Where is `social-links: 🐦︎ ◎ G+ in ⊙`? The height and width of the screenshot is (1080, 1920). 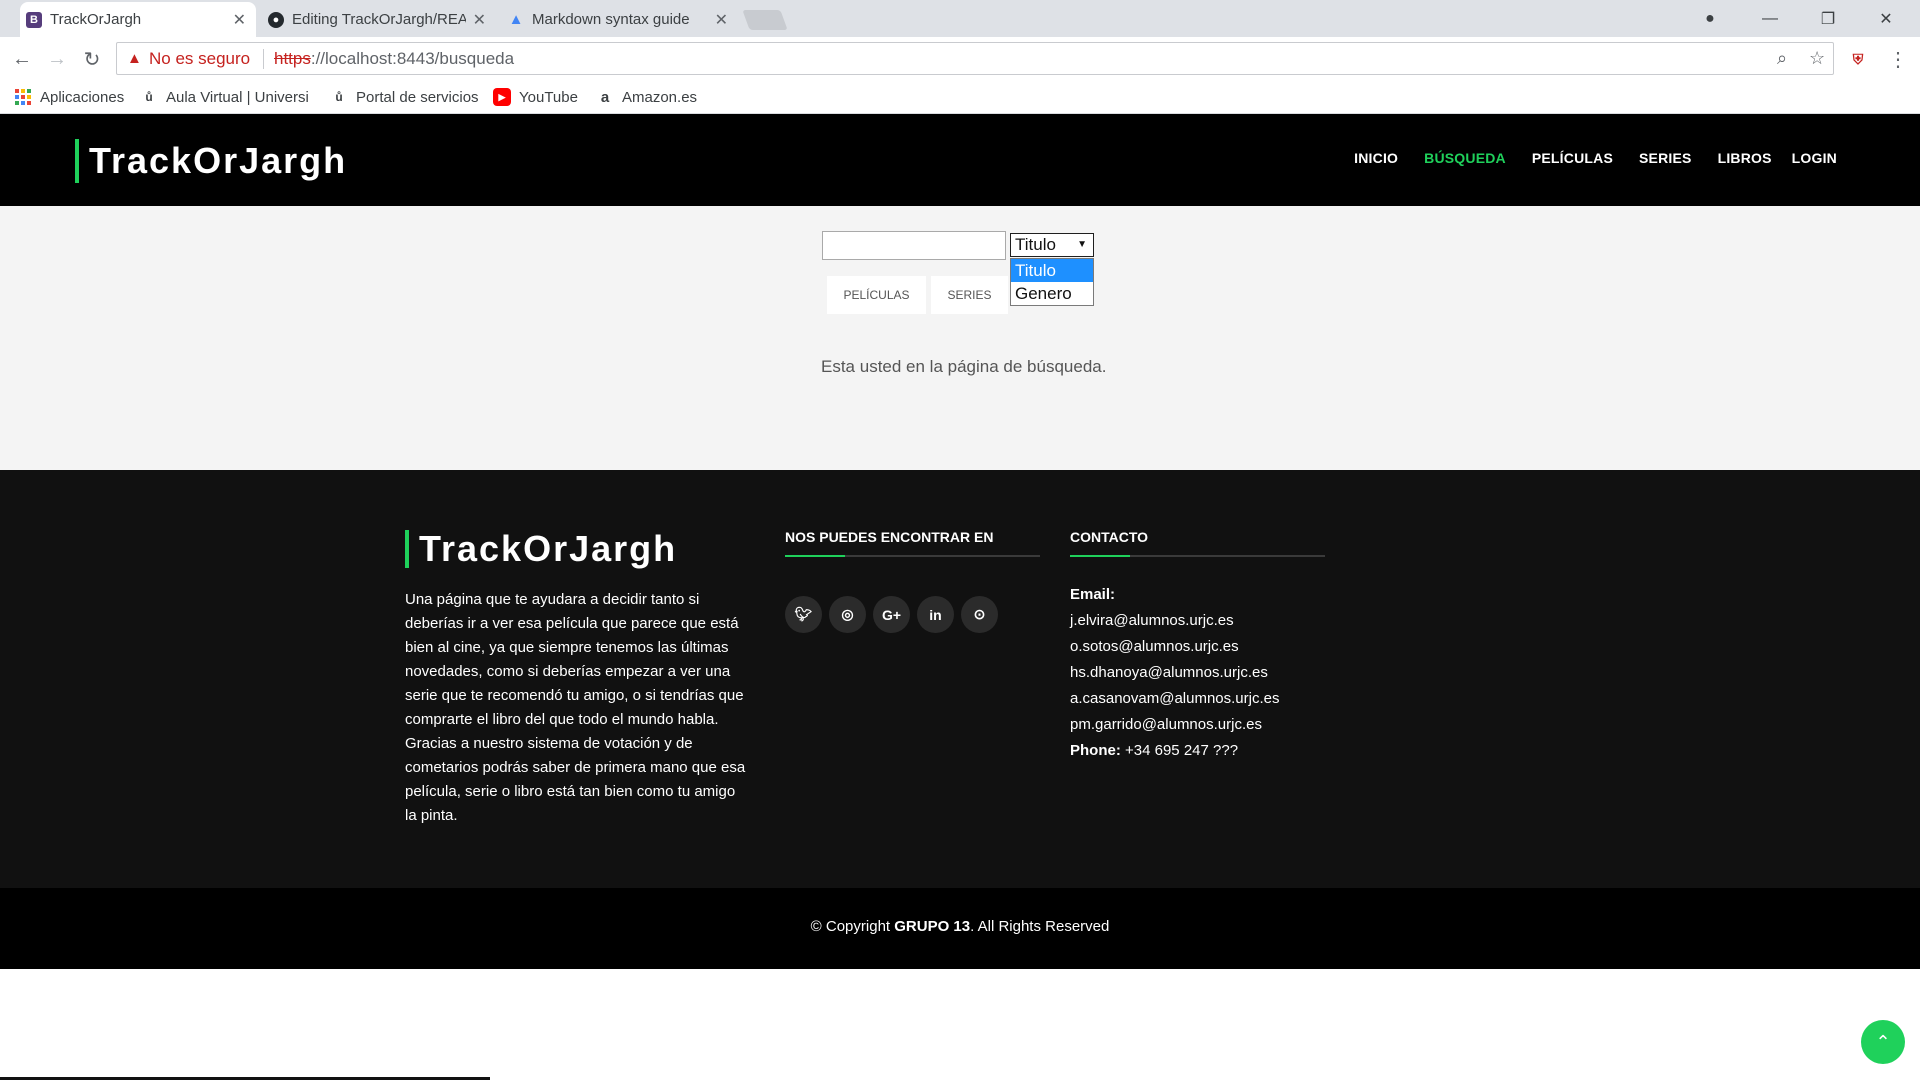
social-links: 🐦︎ ◎ G+ in ⊙ is located at coordinates (895, 614).